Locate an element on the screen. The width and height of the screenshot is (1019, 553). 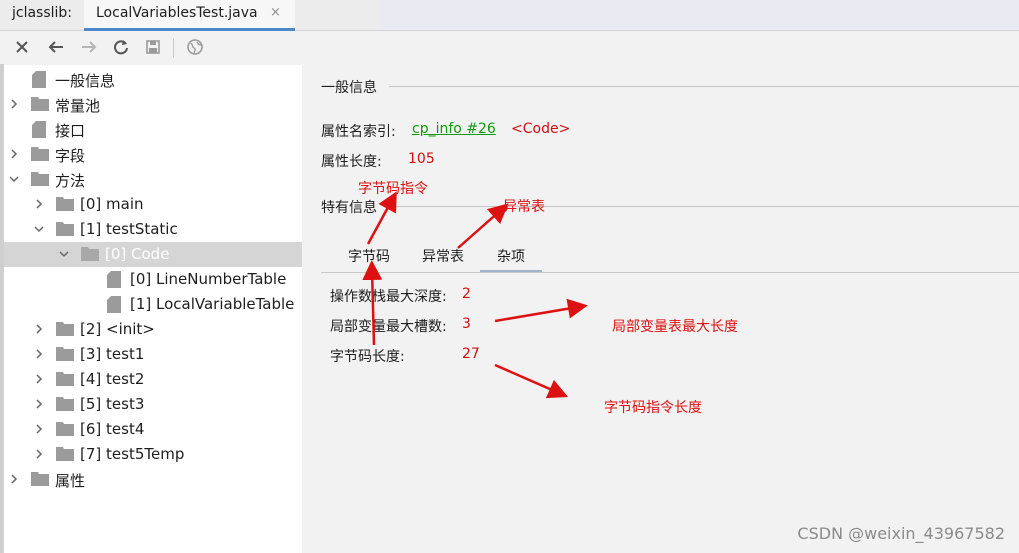
tree-item-localvariabletable: [1] LocalVariableTable is located at coordinates (153, 304).